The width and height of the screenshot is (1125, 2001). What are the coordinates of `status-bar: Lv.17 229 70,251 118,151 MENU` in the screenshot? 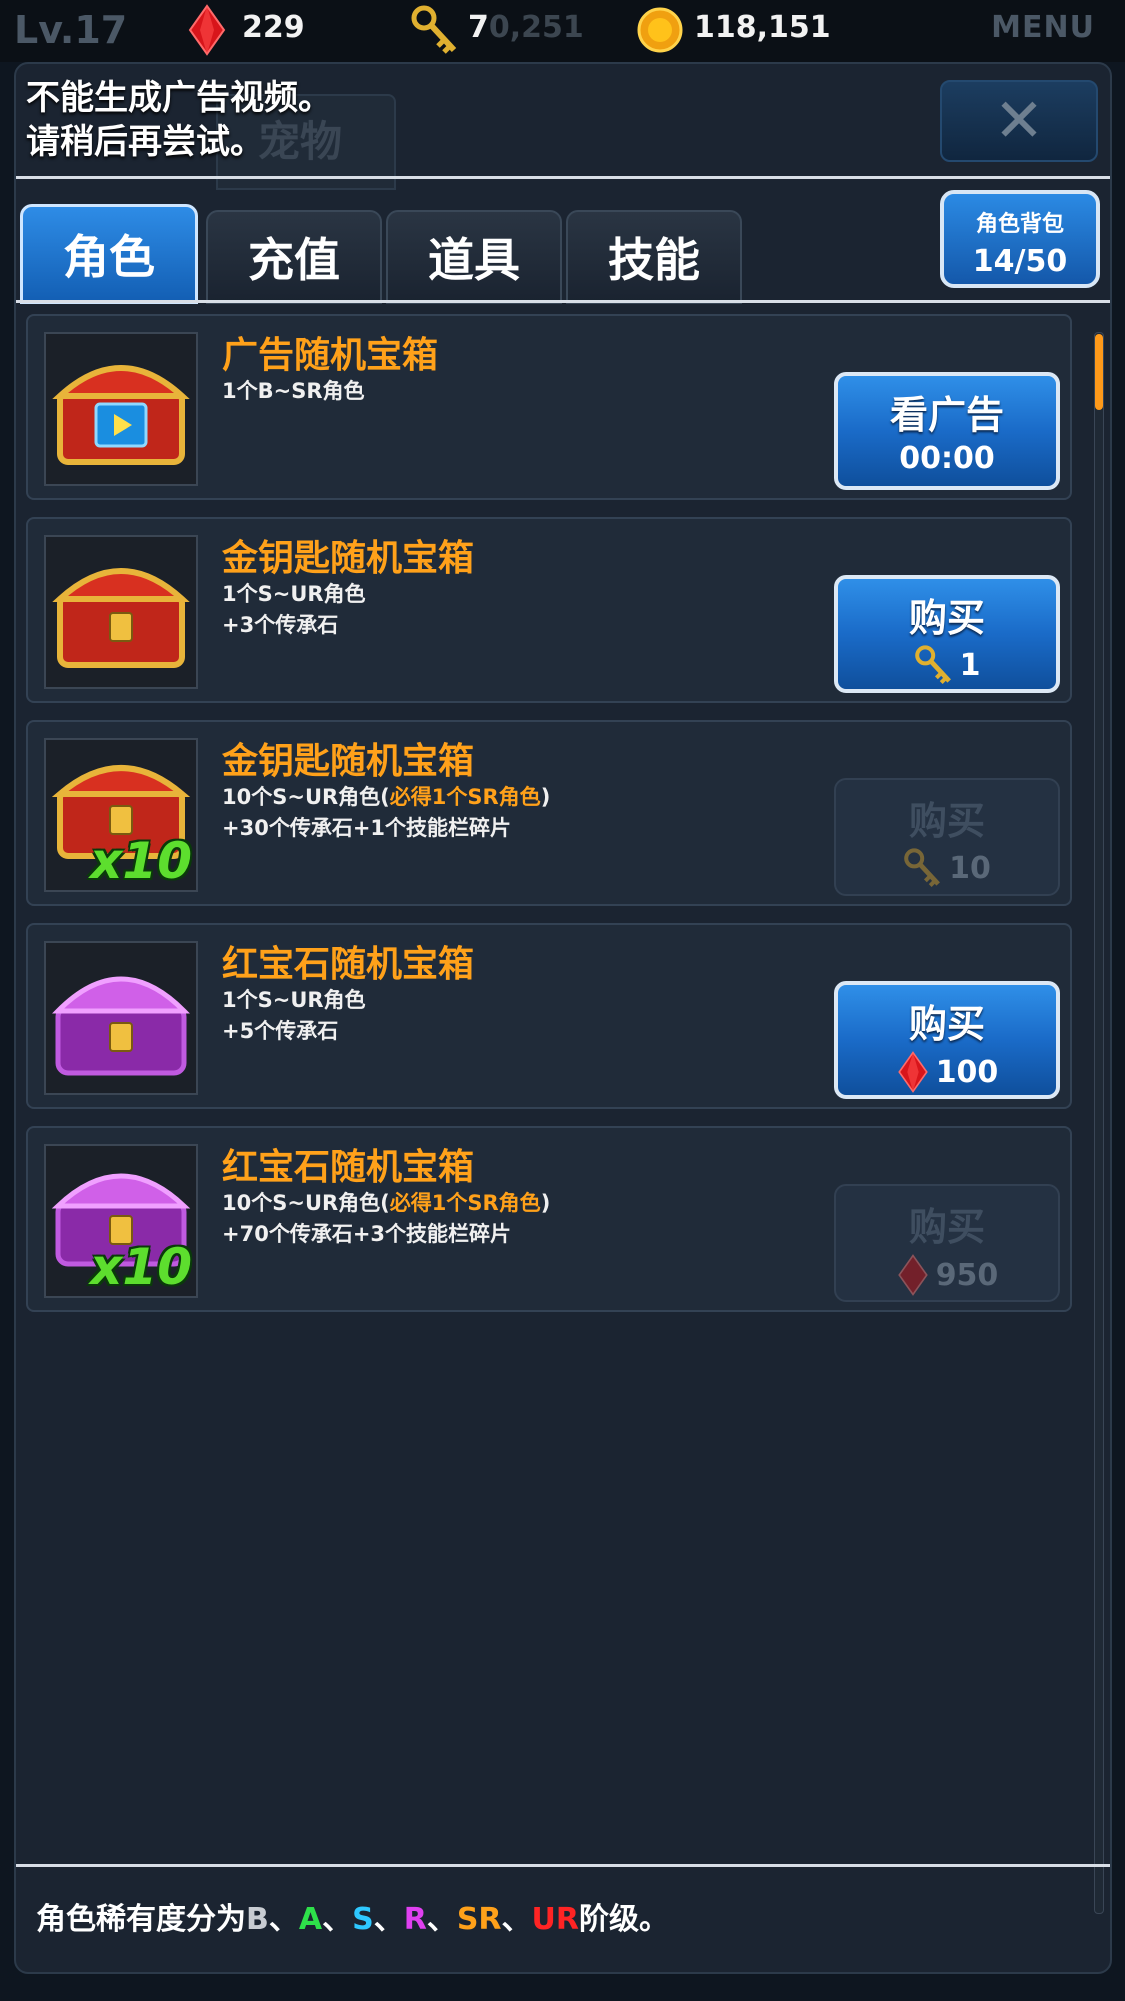 It's located at (562, 31).